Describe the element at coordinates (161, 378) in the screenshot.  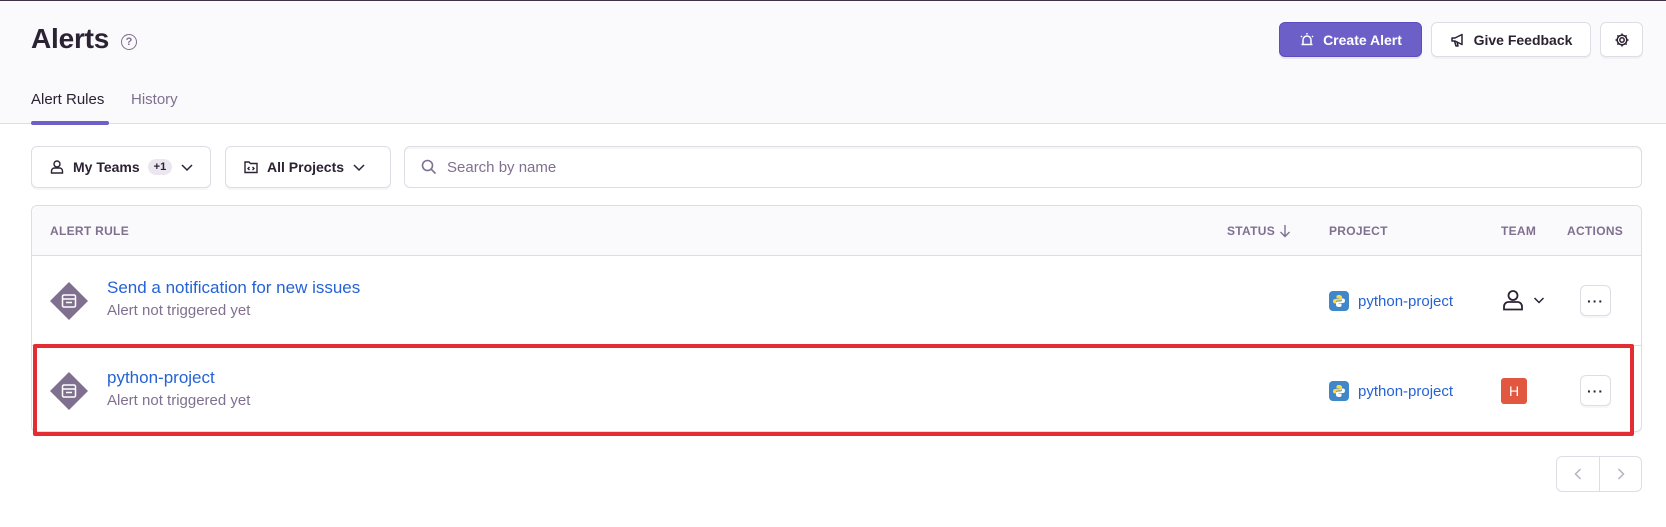
I see `rule-name-link: python-project` at that location.